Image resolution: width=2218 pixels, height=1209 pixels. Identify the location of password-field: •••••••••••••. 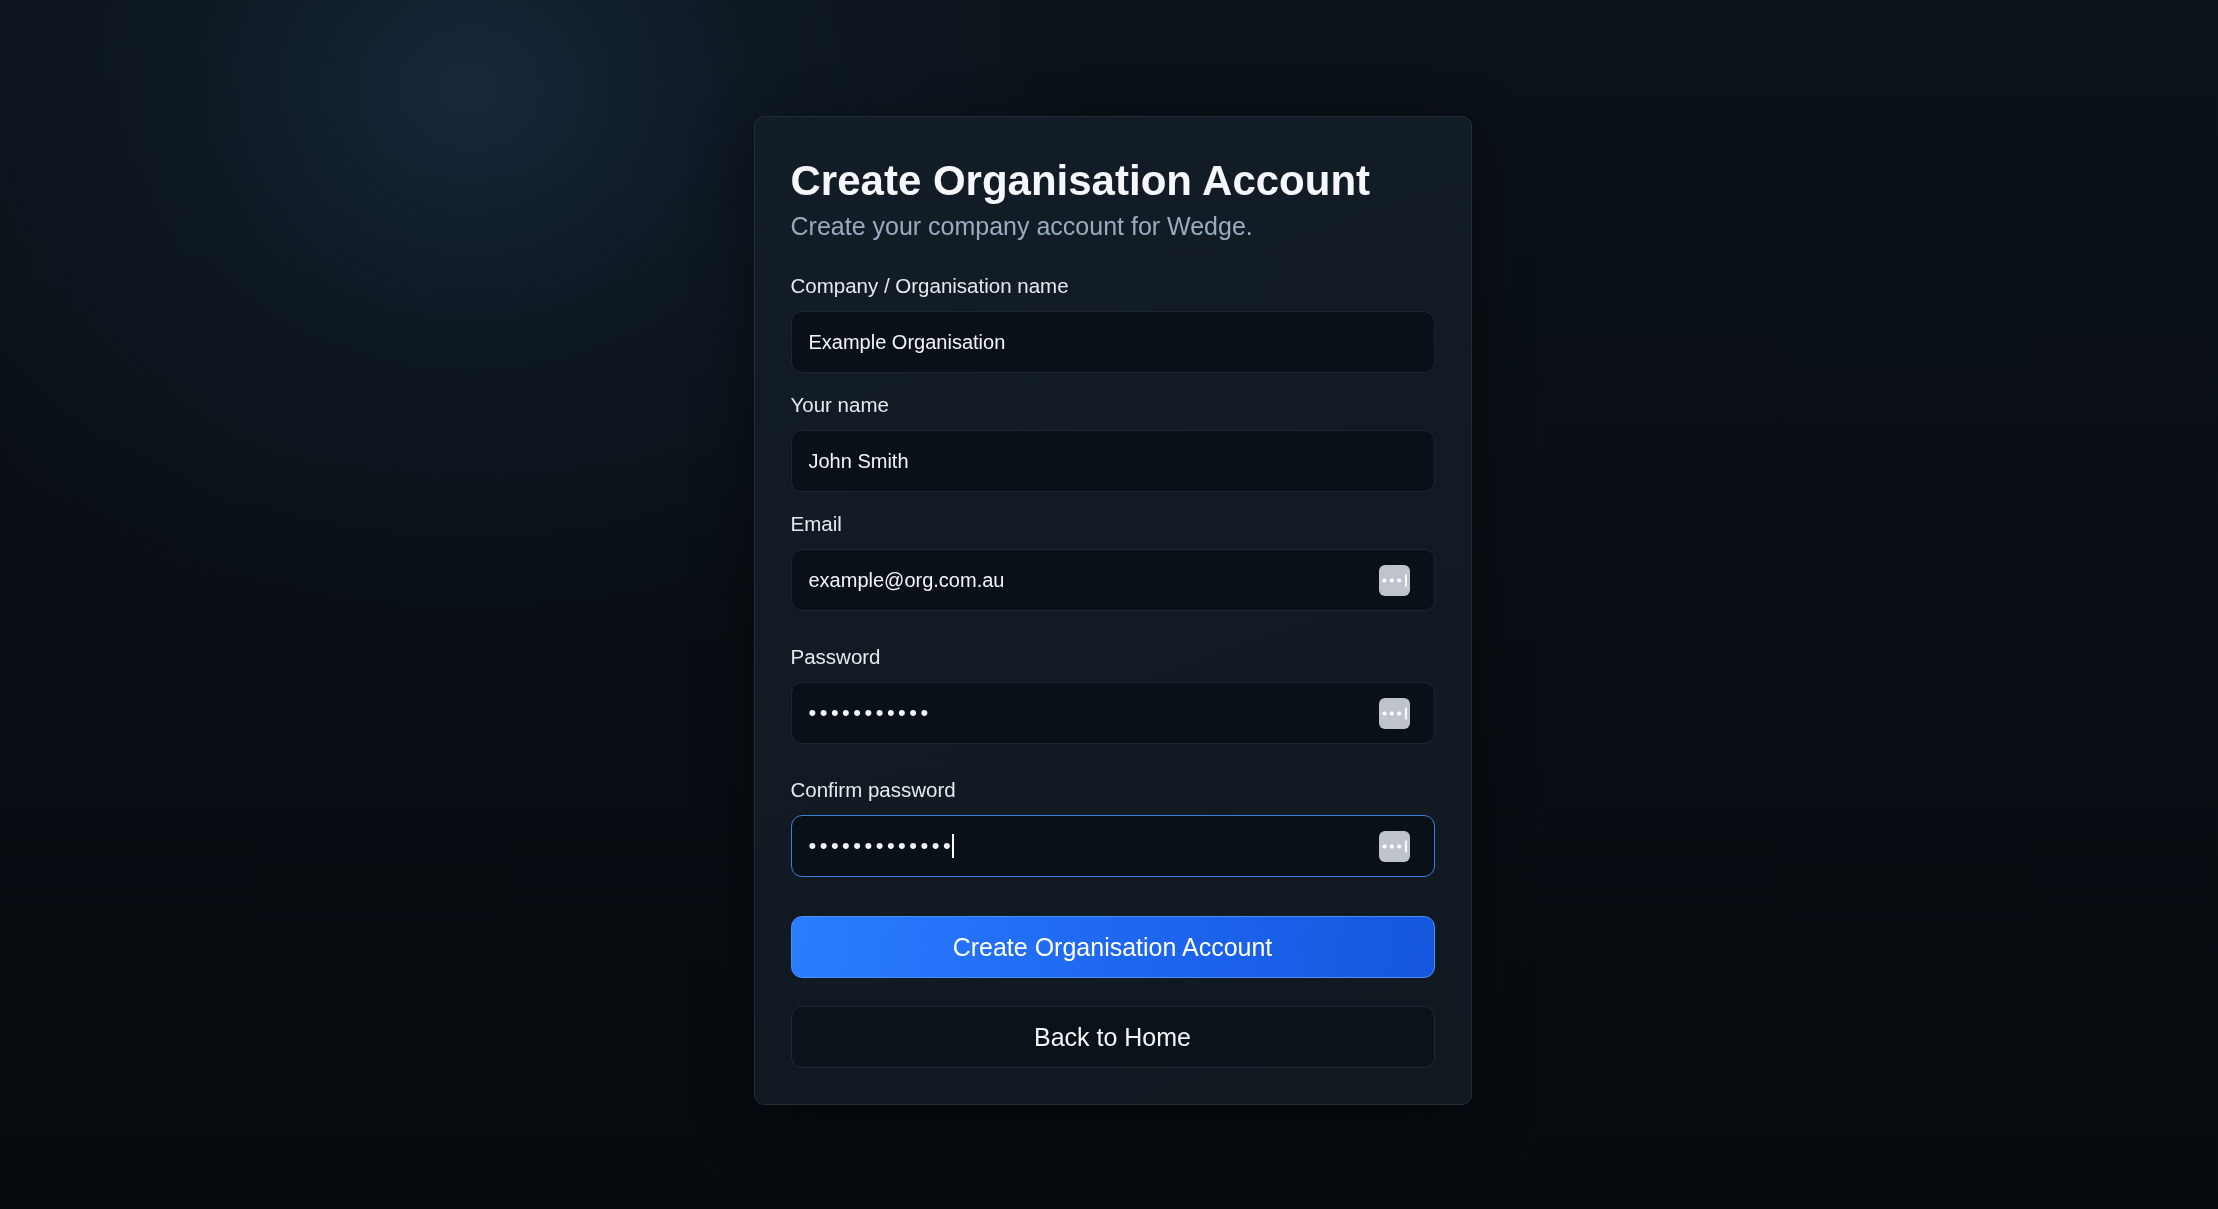
(1112, 846).